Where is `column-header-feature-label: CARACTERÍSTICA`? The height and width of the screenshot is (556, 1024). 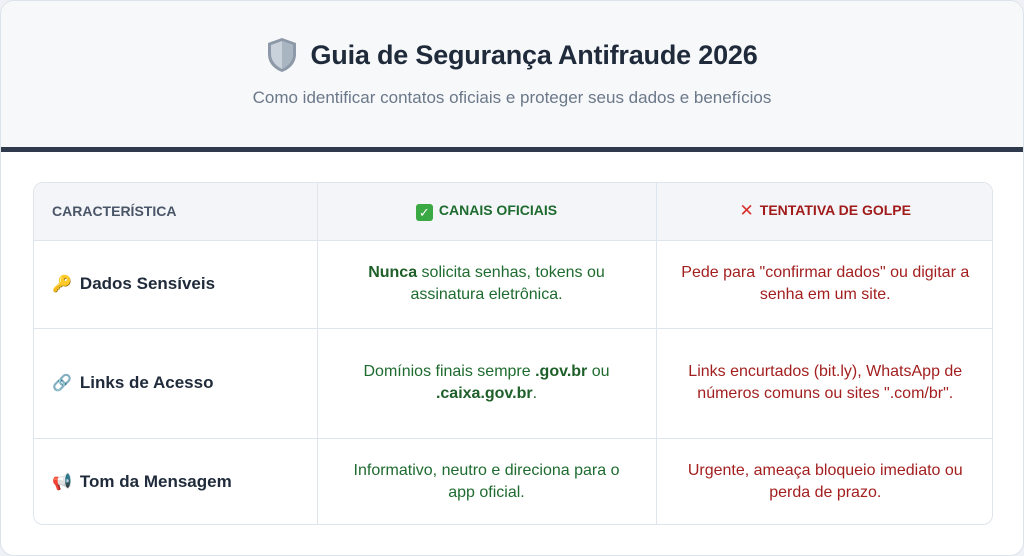
column-header-feature-label: CARACTERÍSTICA is located at coordinates (114, 211).